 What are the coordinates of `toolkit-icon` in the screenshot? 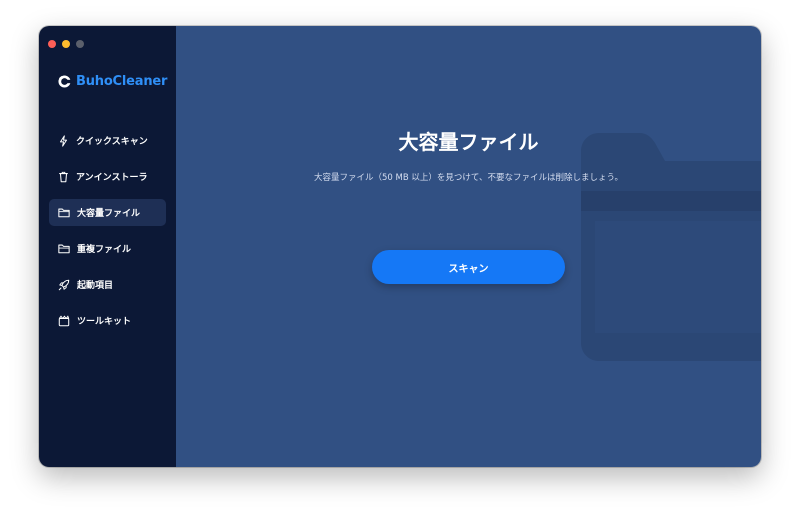 It's located at (64, 320).